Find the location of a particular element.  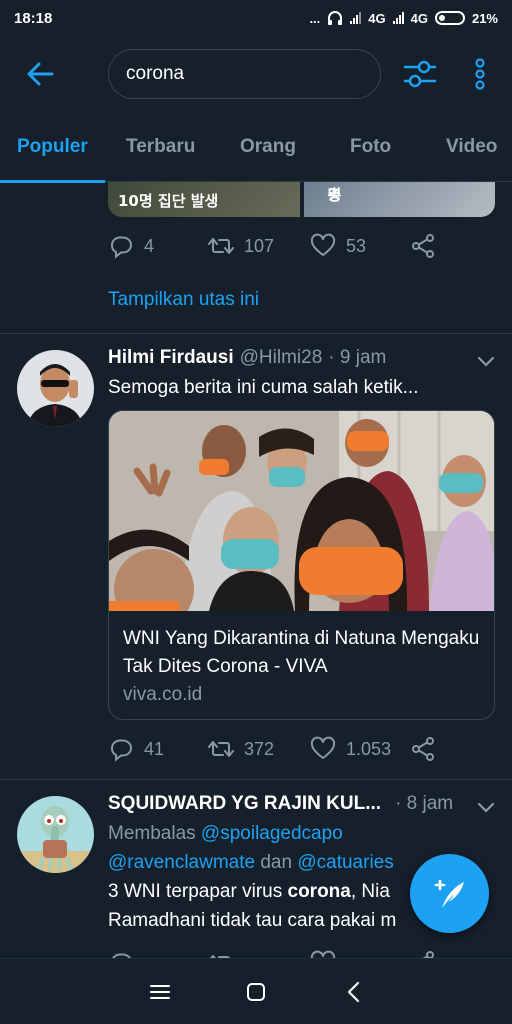

signal-icon is located at coordinates (356, 18).